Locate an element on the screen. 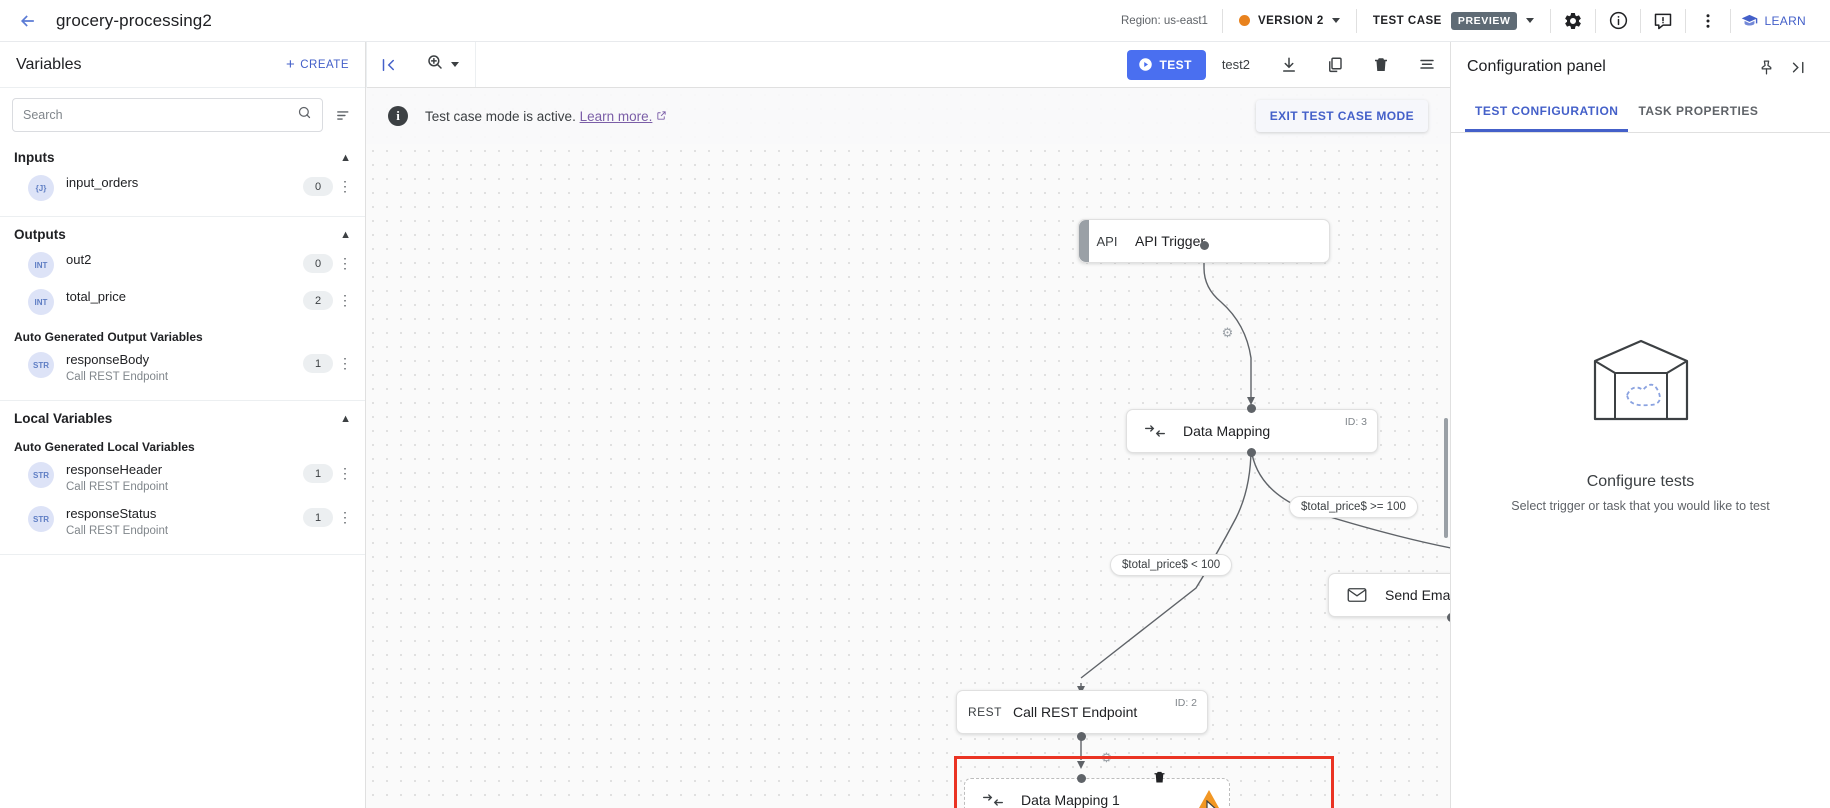  list-item: INT out2 0 ⋮ is located at coordinates (182, 264).